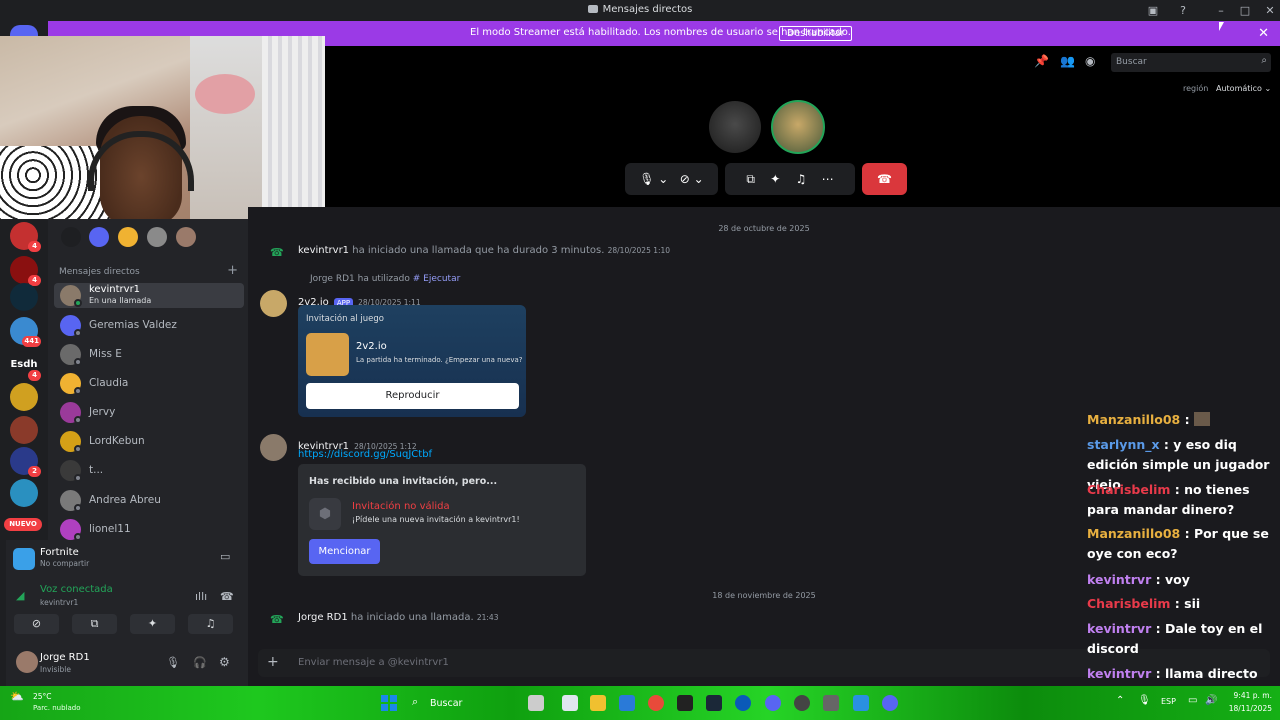 Image resolution: width=1280 pixels, height=720 pixels. I want to click on hang-up-button: ☎, so click(884, 179).